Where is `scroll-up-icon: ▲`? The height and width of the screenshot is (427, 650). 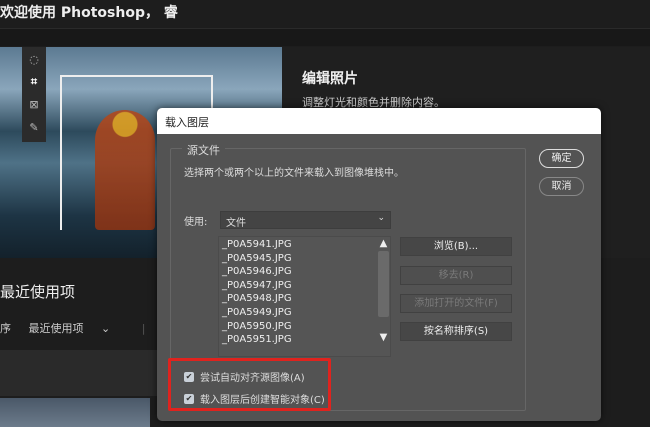
scroll-up-icon: ▲ is located at coordinates (383, 243).